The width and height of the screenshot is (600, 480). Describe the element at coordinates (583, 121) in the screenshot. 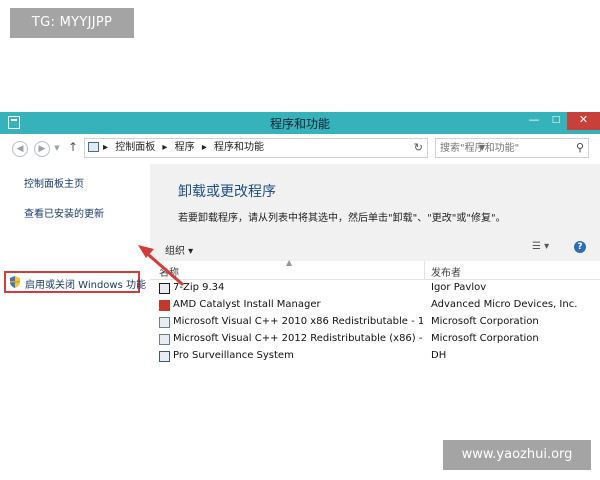

I see `close-button: ✕` at that location.